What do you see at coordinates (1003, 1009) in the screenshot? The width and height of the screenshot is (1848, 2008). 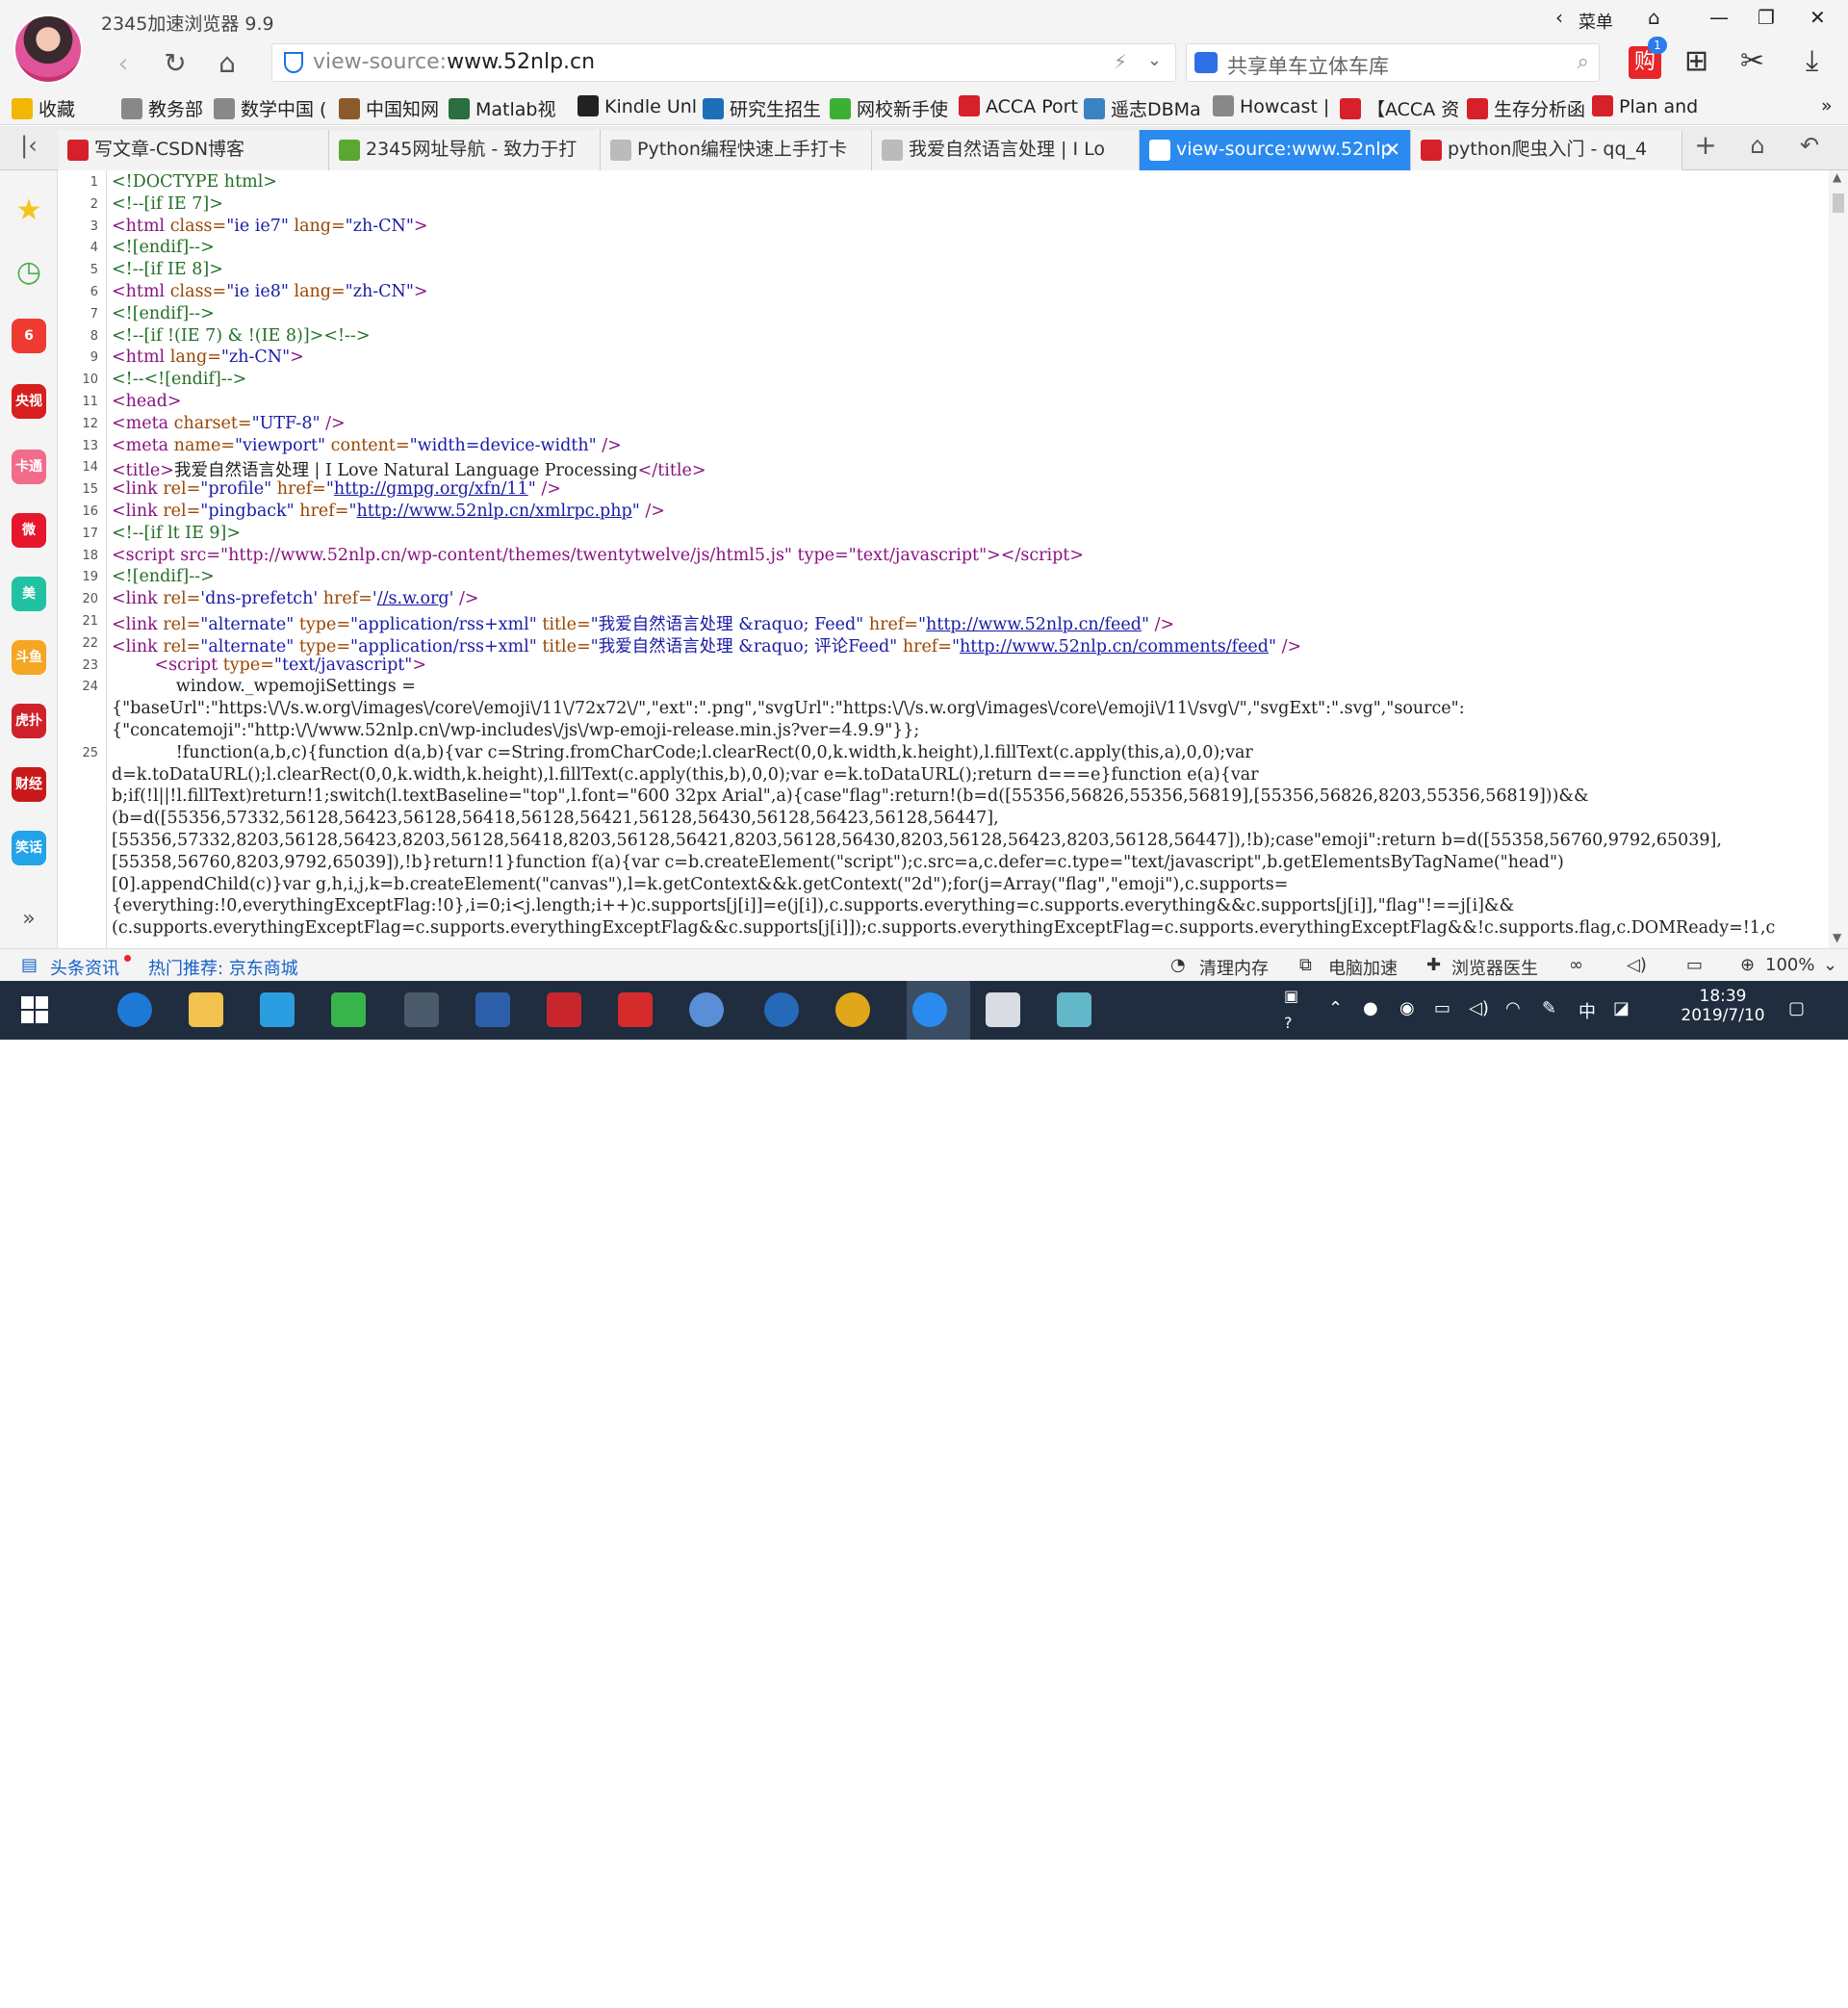 I see `notepad-icon` at bounding box center [1003, 1009].